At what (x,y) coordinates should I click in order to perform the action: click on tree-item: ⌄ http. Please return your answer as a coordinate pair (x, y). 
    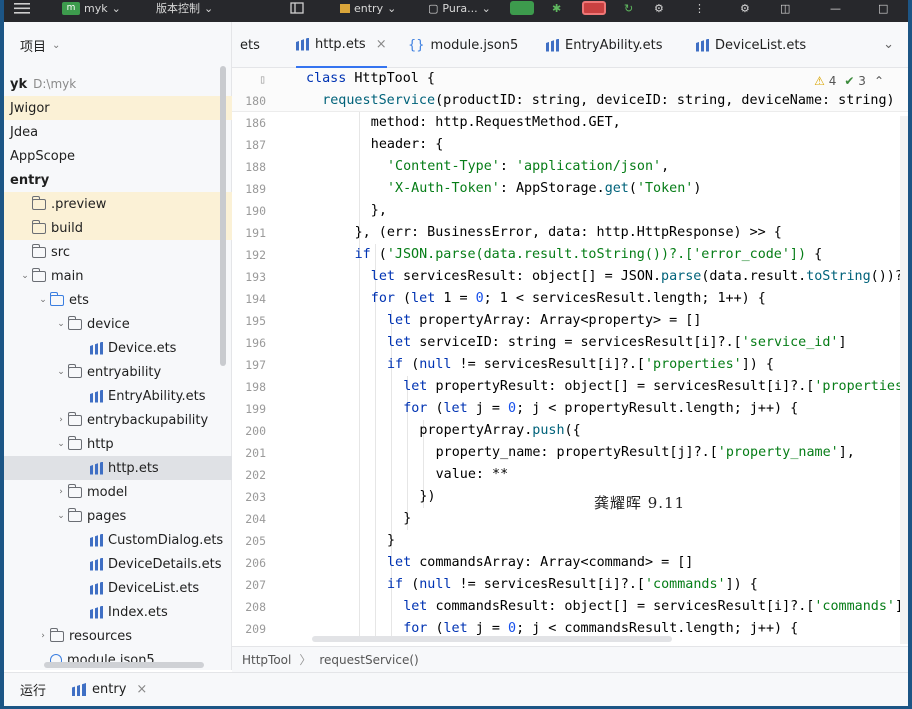
    Looking at the image, I should click on (118, 444).